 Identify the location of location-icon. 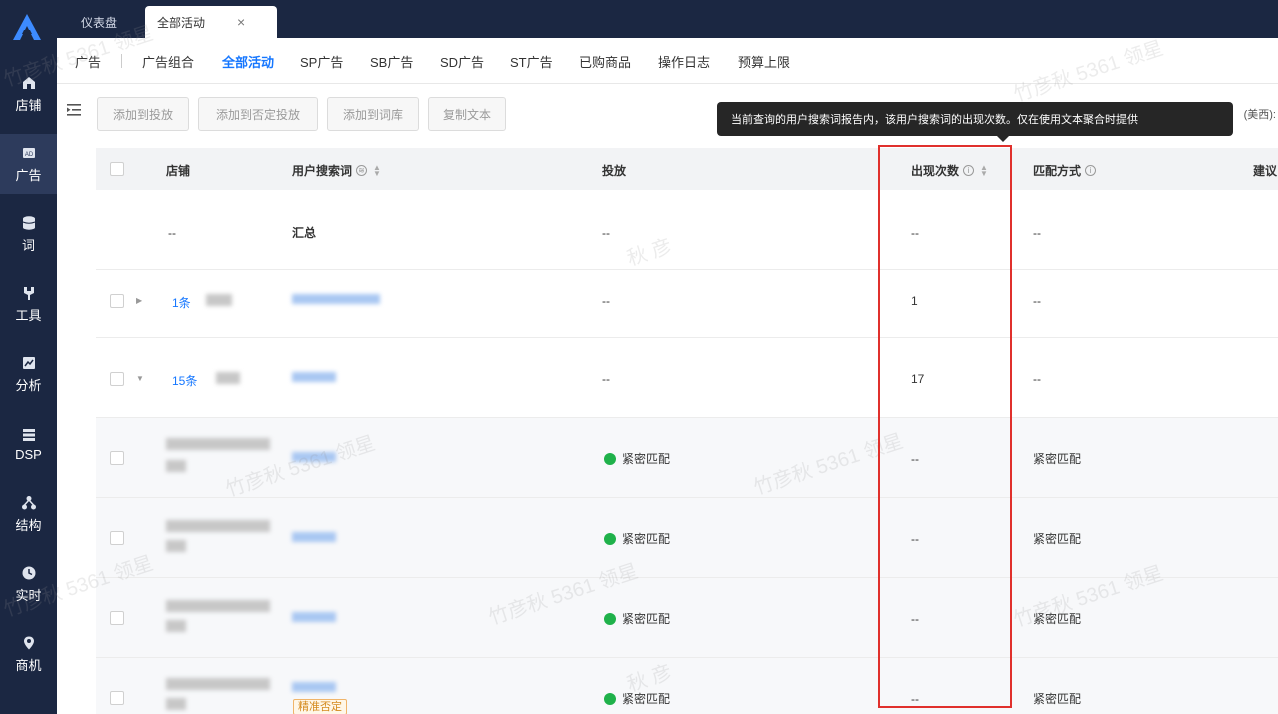
(28, 642).